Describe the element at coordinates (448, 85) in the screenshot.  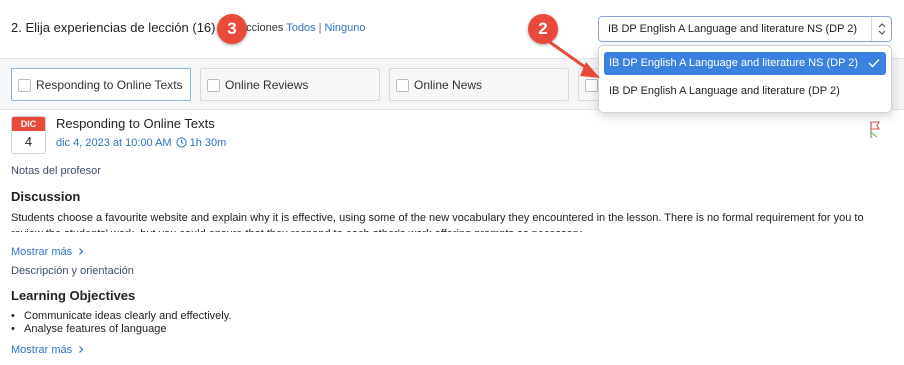
I see `experience-label: Online News` at that location.